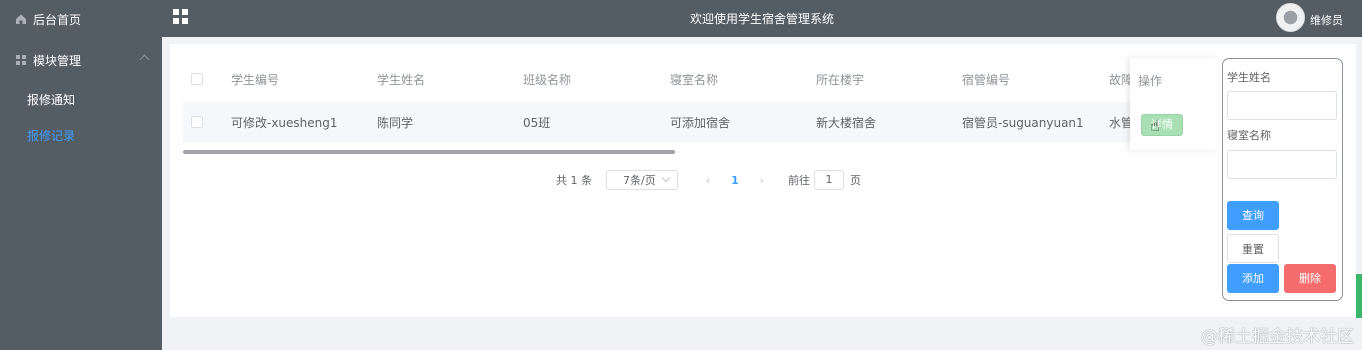 The image size is (1362, 350). Describe the element at coordinates (855, 180) in the screenshot. I see `page-unit-label: 页` at that location.